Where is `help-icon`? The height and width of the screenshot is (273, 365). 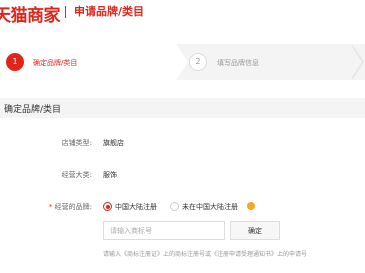
help-icon is located at coordinates (251, 206).